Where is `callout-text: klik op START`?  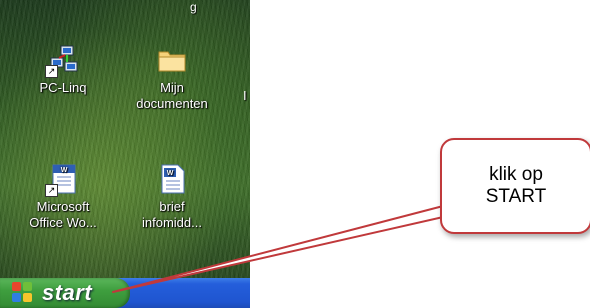
callout-text: klik op START is located at coordinates (516, 185).